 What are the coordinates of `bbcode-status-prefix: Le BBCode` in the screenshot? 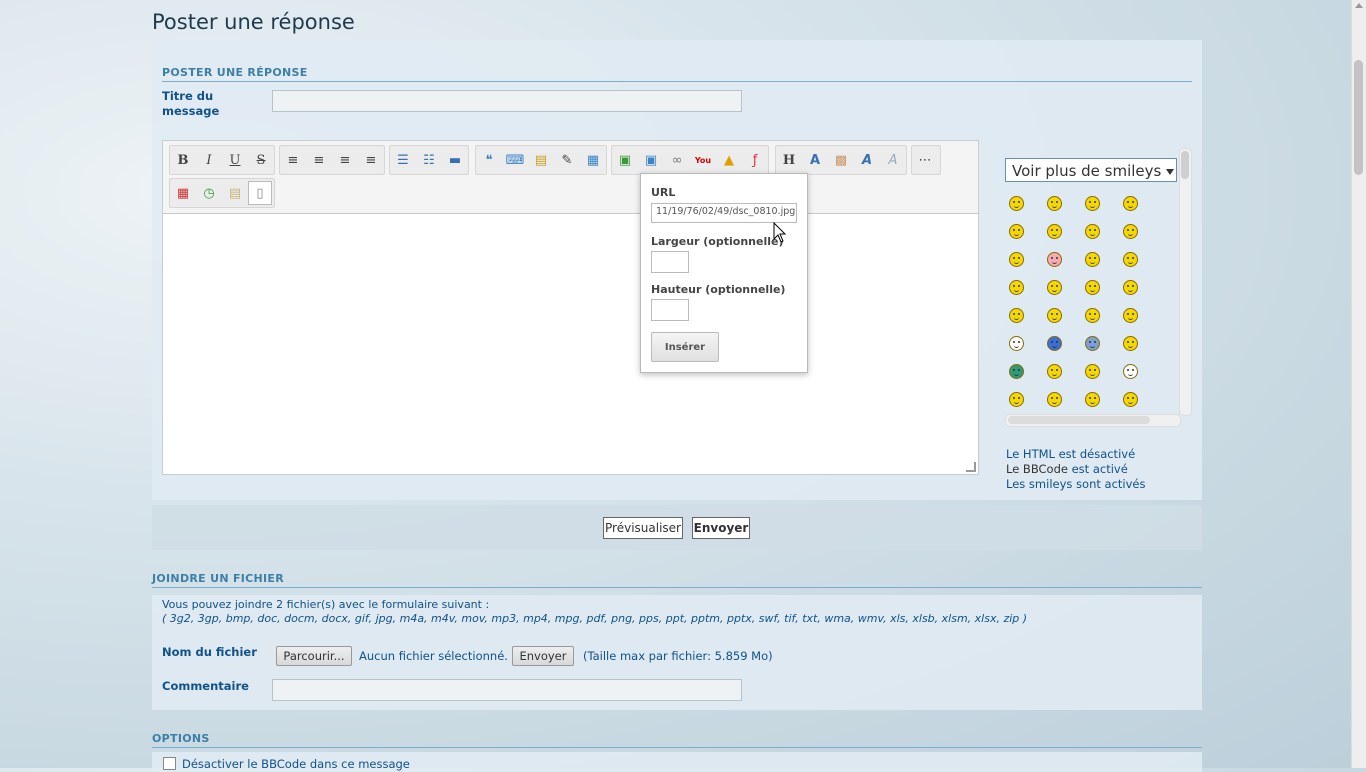 It's located at (1037, 469).